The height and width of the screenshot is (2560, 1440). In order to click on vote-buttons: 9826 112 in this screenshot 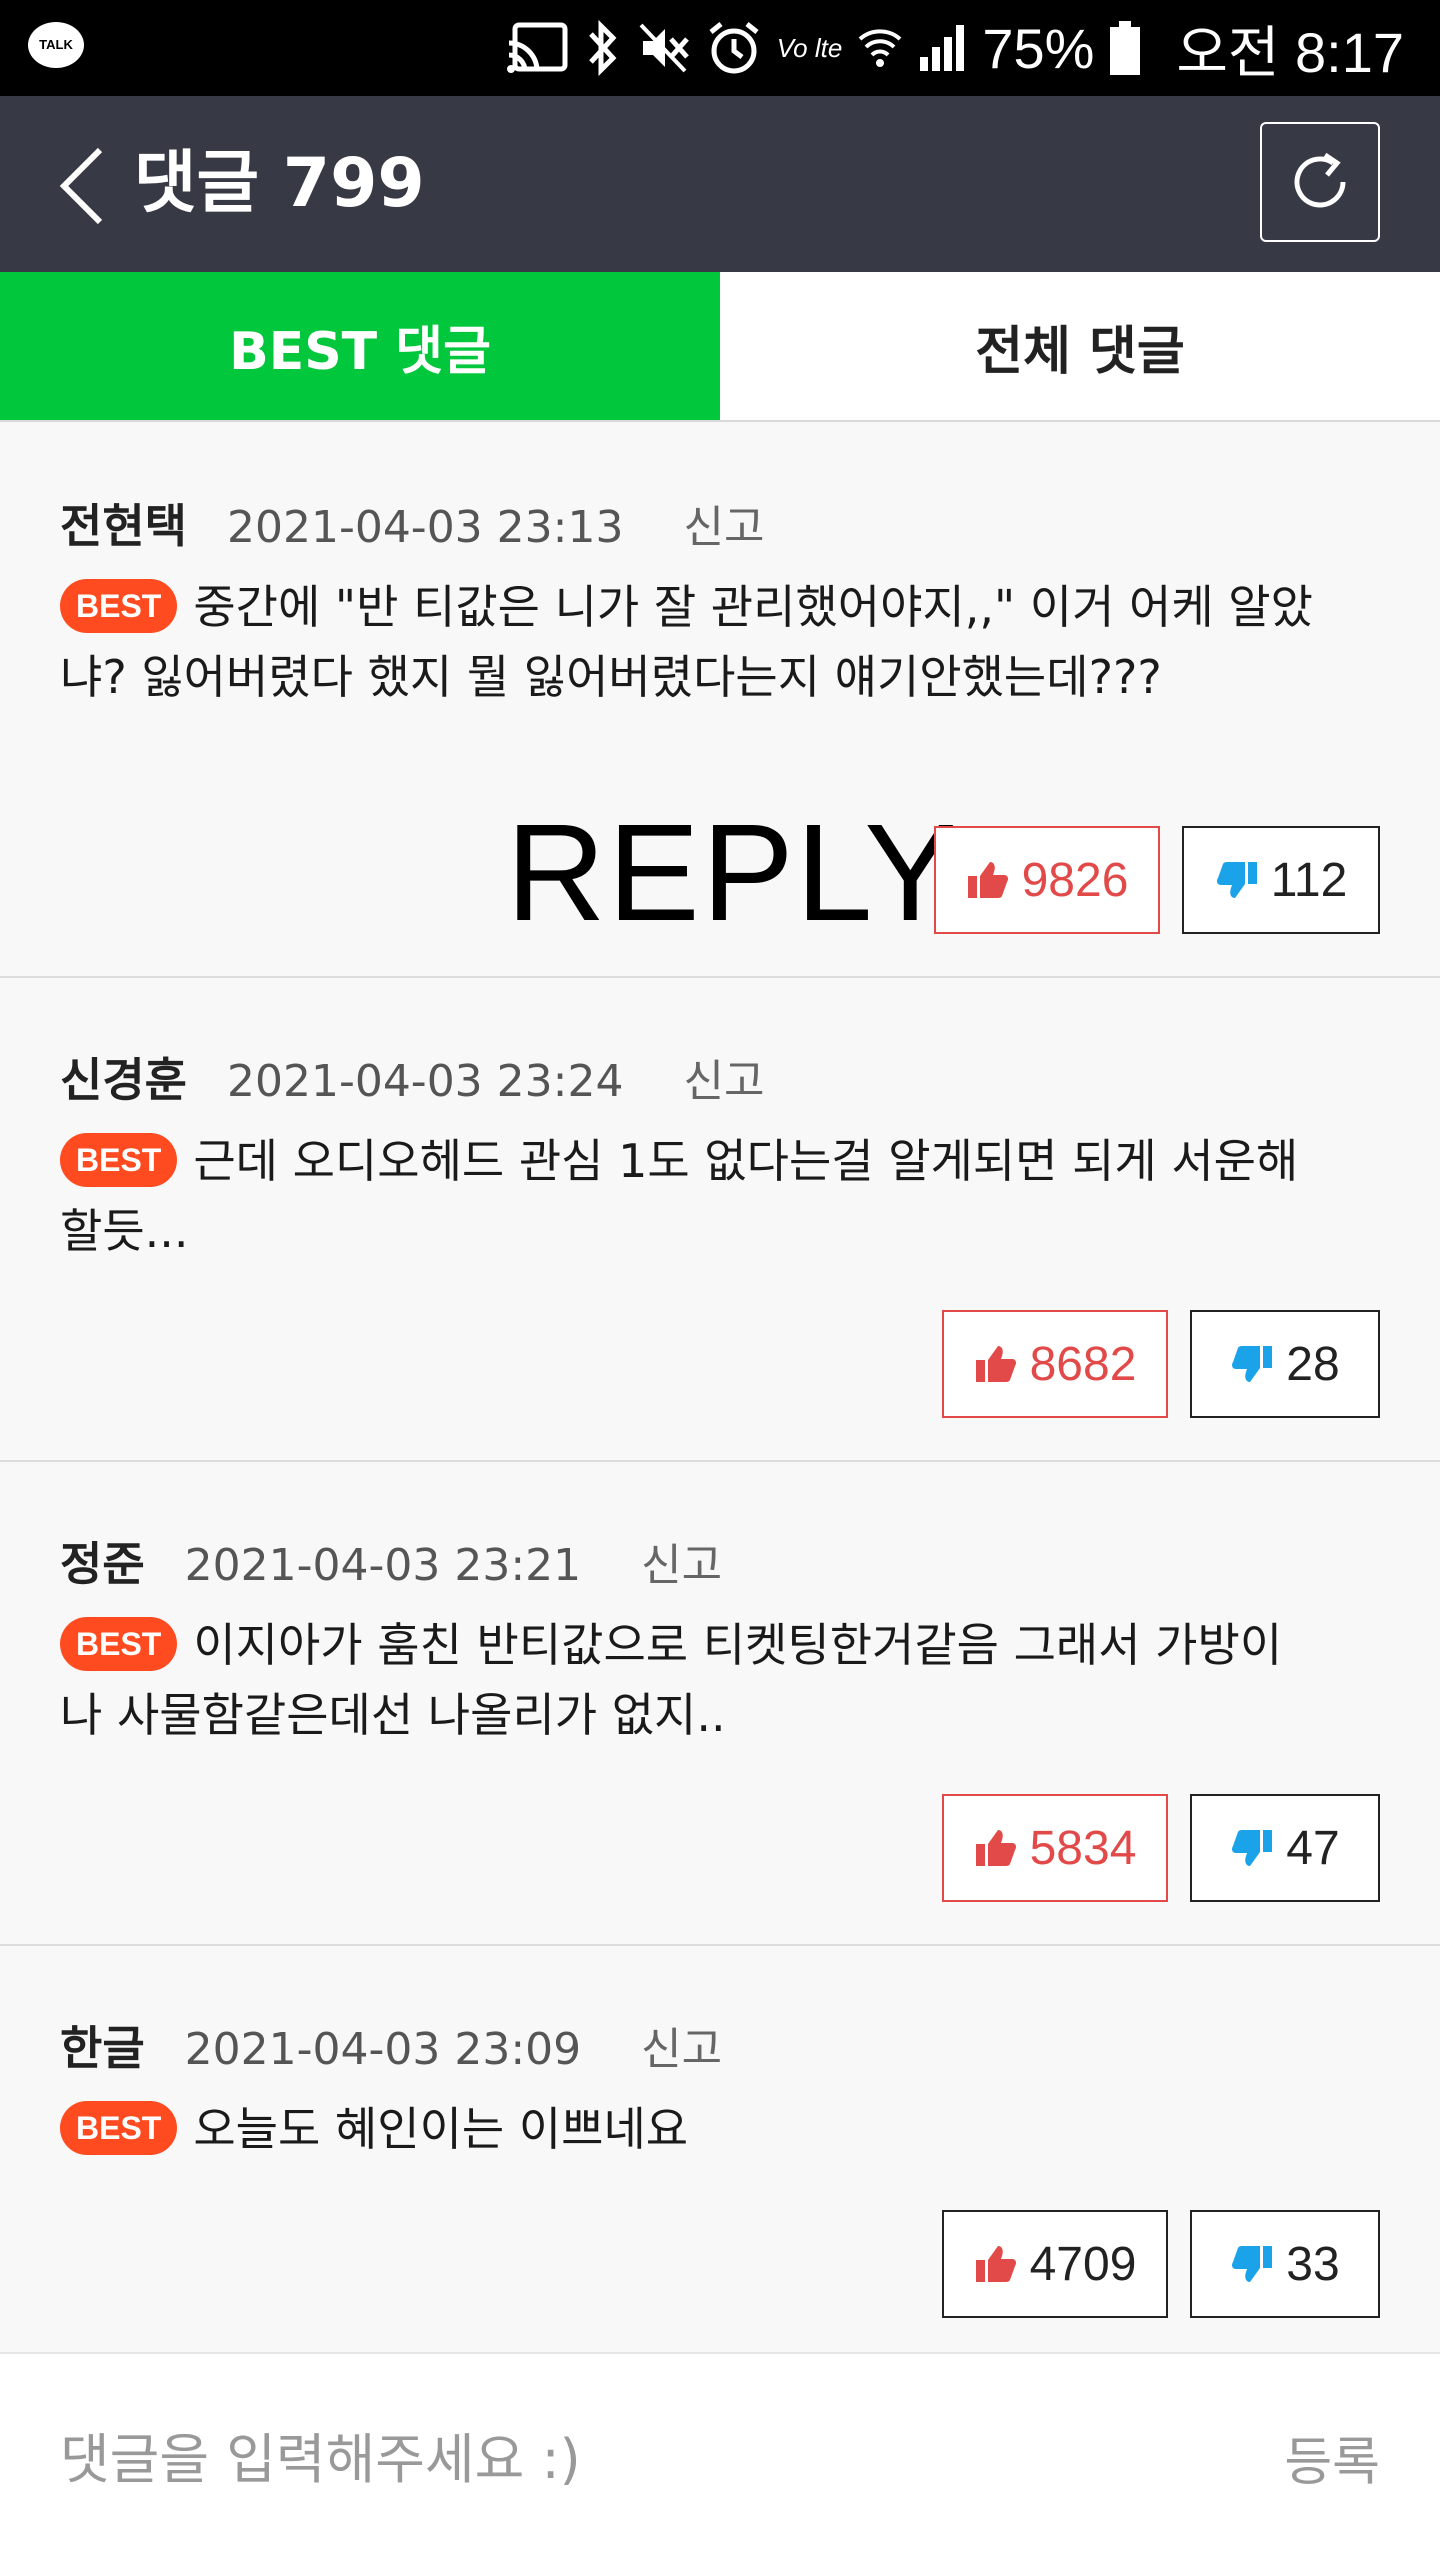, I will do `click(1157, 880)`.